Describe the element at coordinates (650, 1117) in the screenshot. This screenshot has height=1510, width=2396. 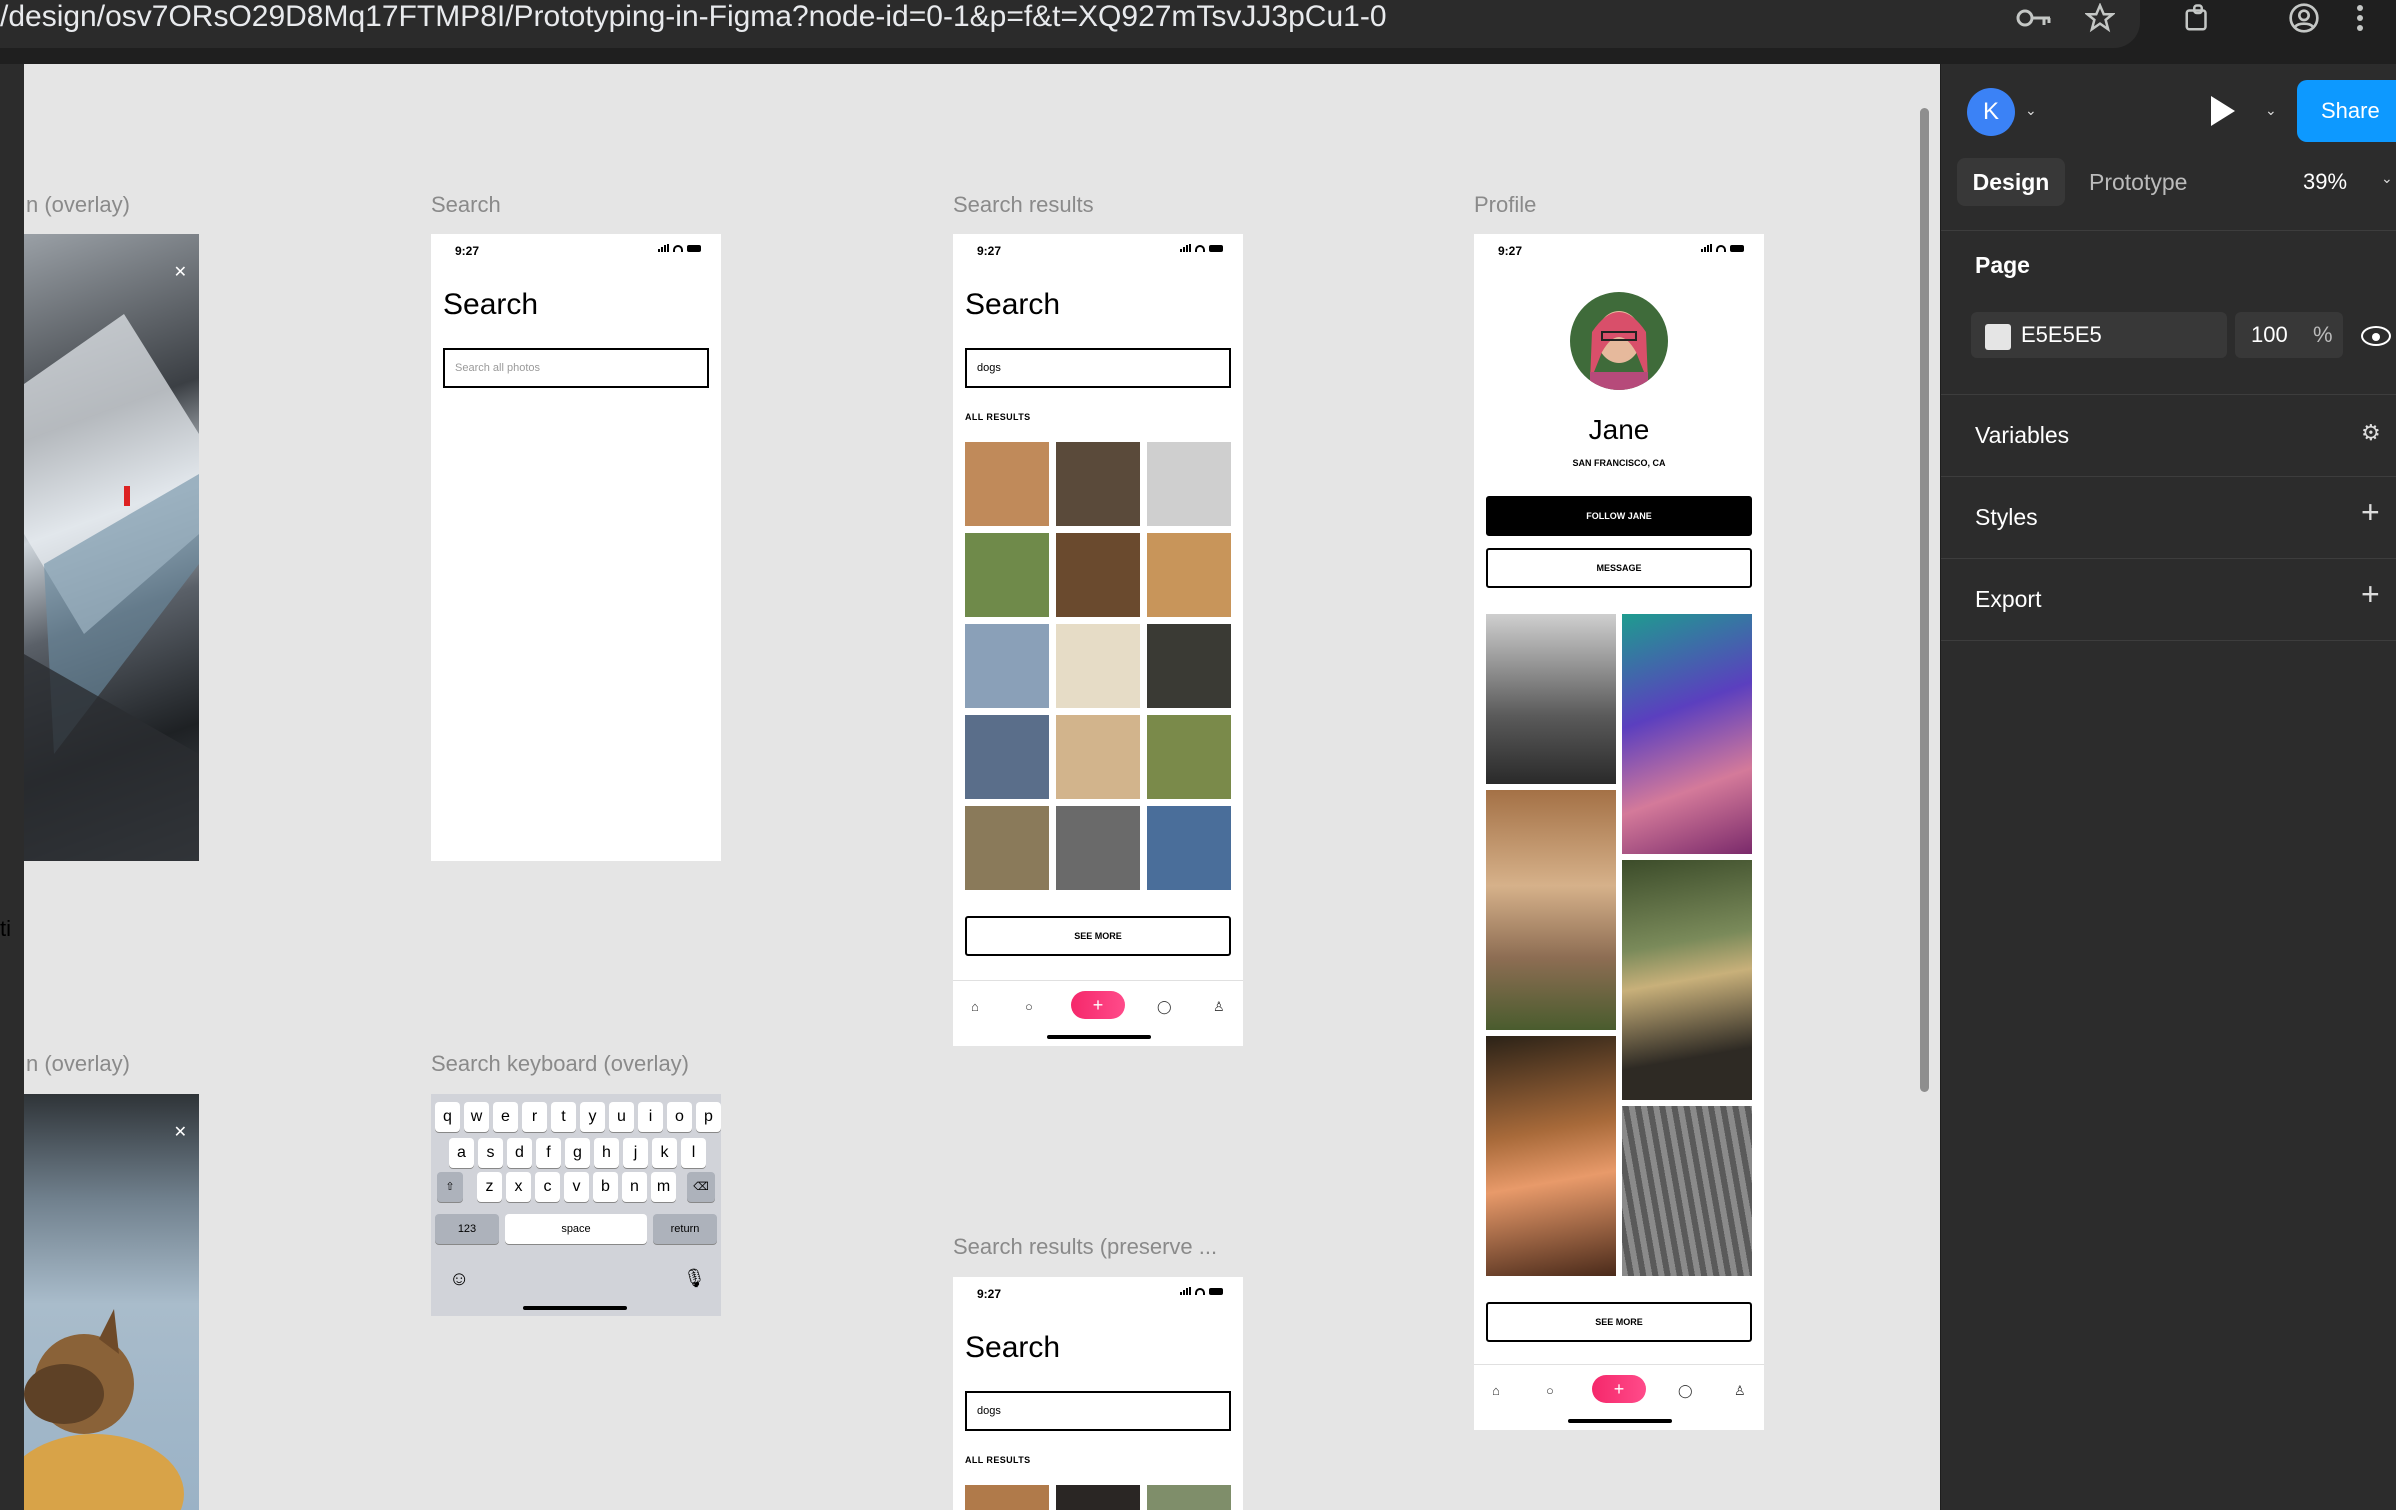
I see `key-i: i` at that location.